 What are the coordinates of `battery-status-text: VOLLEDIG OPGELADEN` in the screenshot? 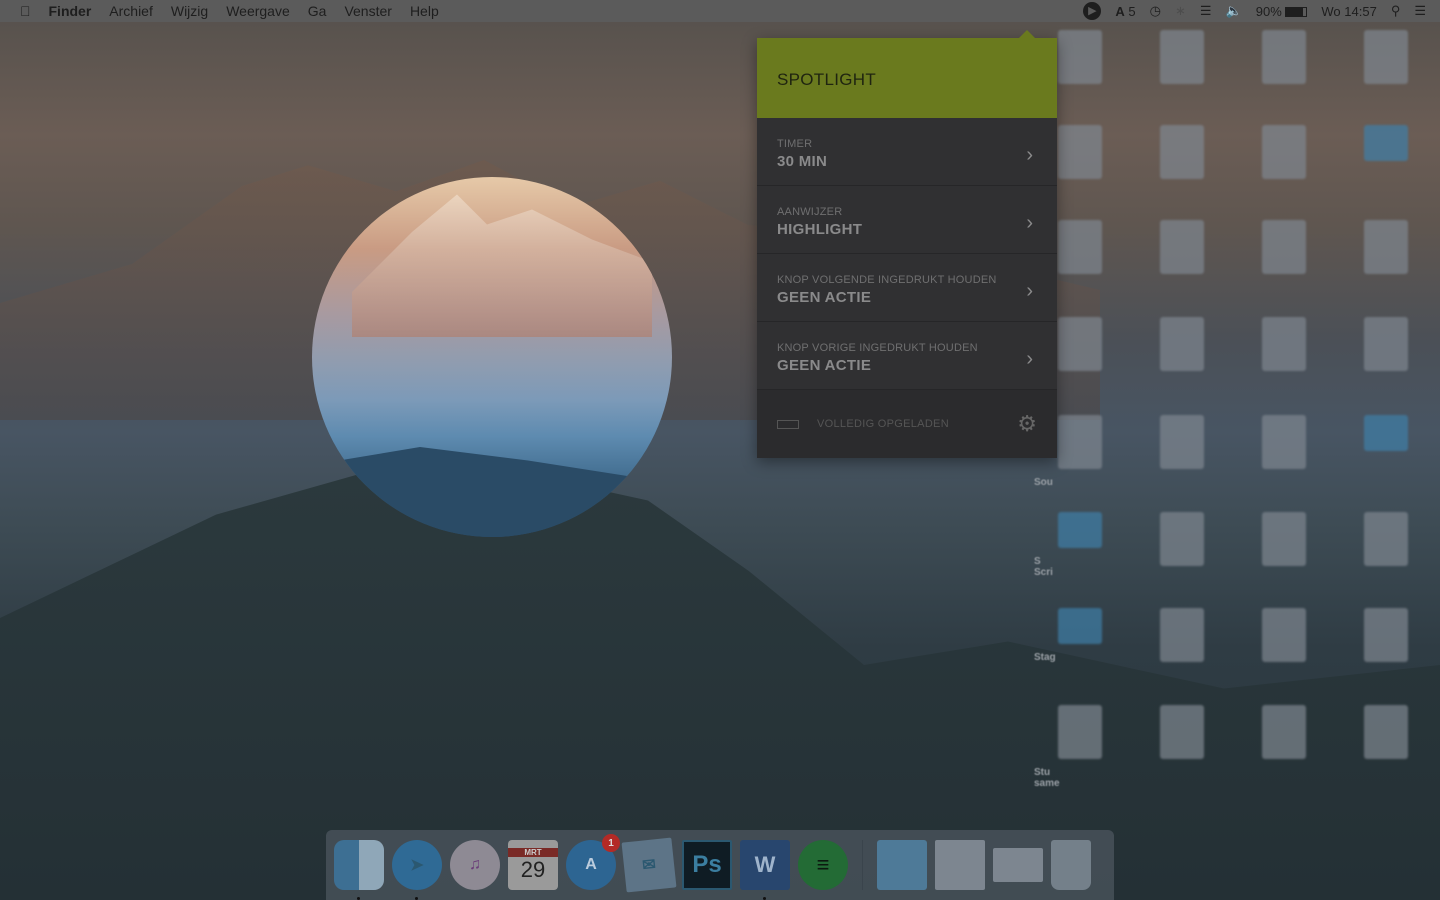 It's located at (883, 424).